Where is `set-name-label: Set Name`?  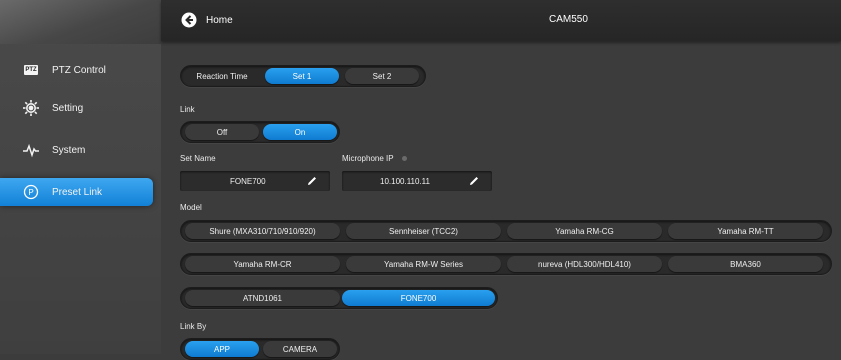
set-name-label: Set Name is located at coordinates (198, 158).